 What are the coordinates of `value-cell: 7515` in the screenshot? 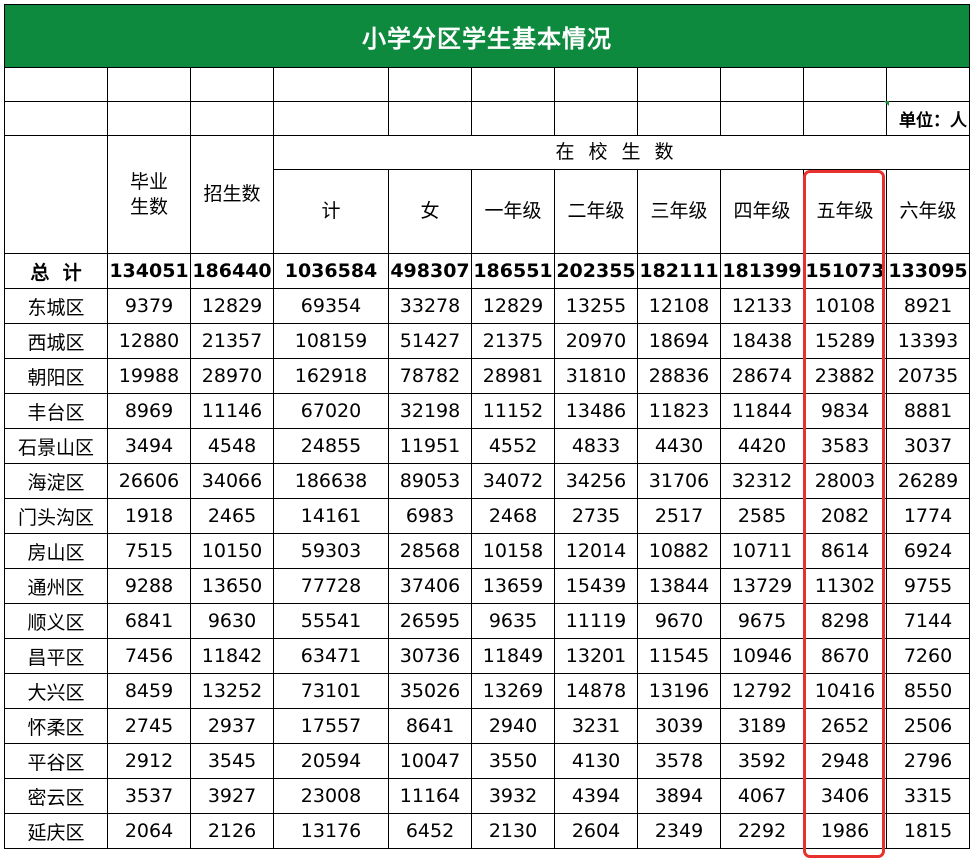 It's located at (149, 551).